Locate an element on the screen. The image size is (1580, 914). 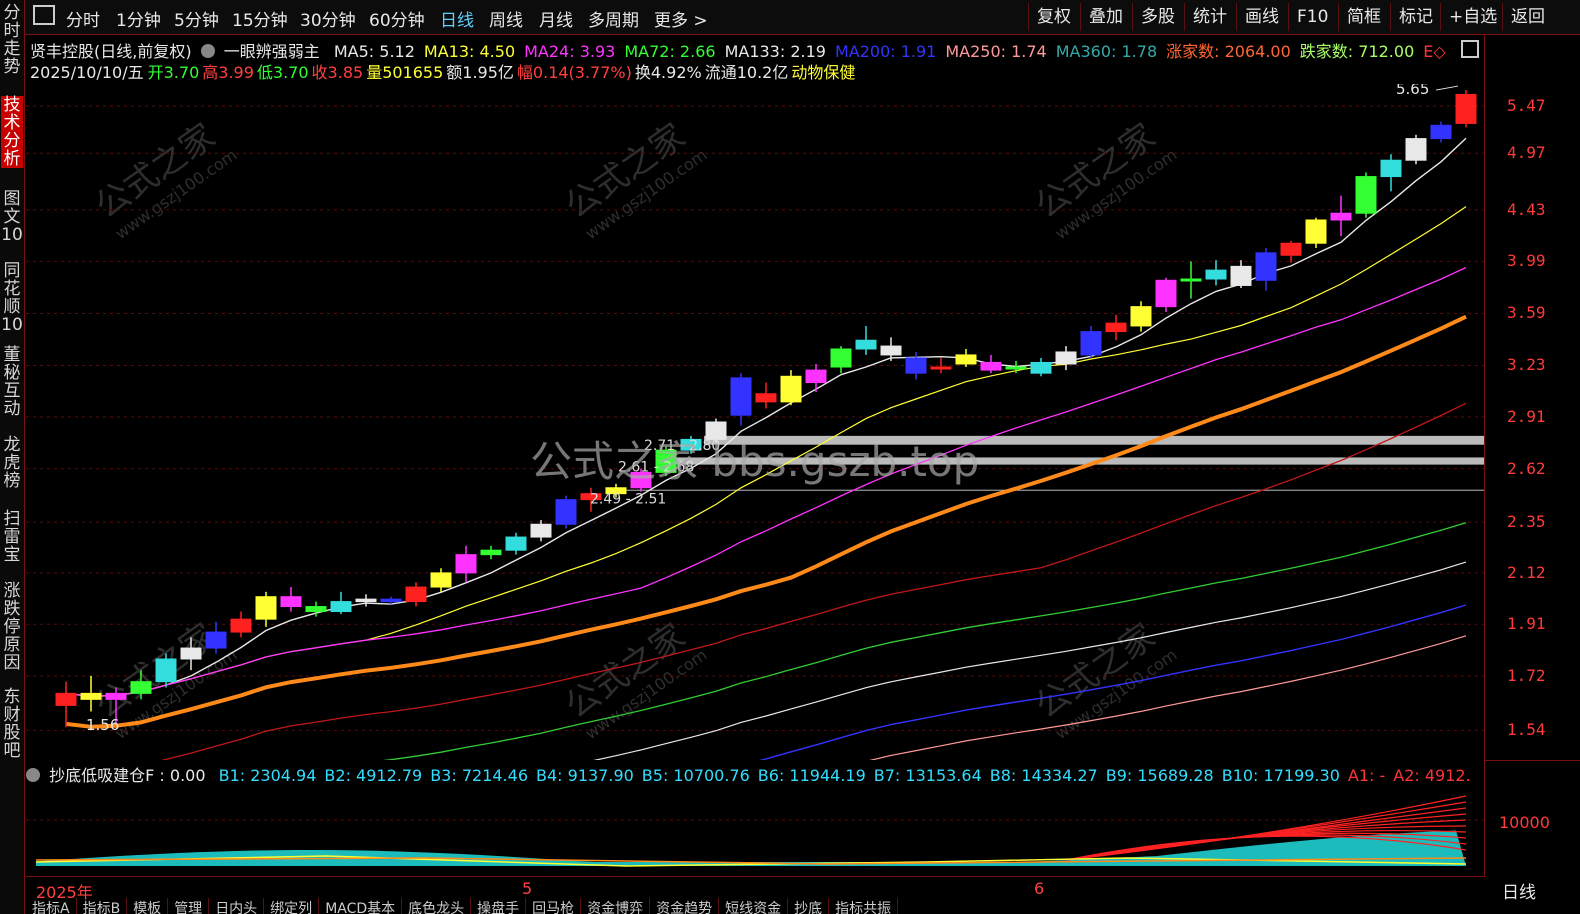
period-tab: 60分钟 is located at coordinates (397, 18).